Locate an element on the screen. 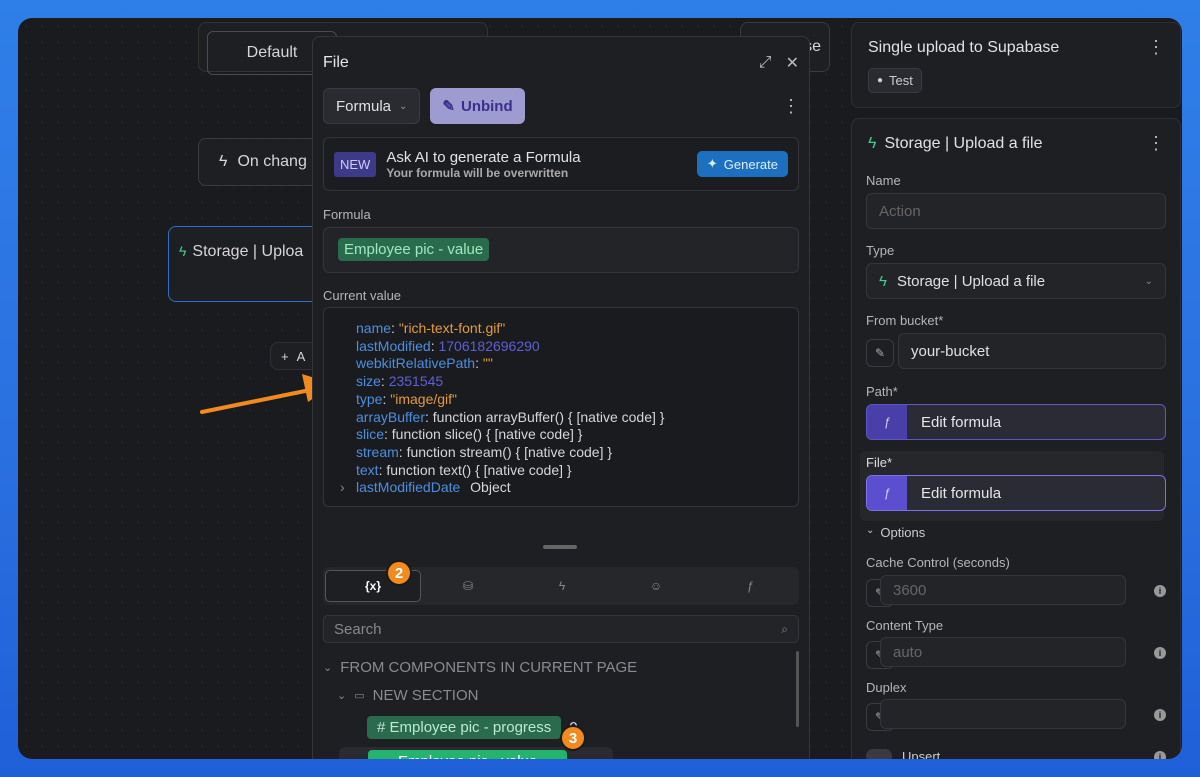 This screenshot has width=1200, height=777. value-val: Object is located at coordinates (490, 487).